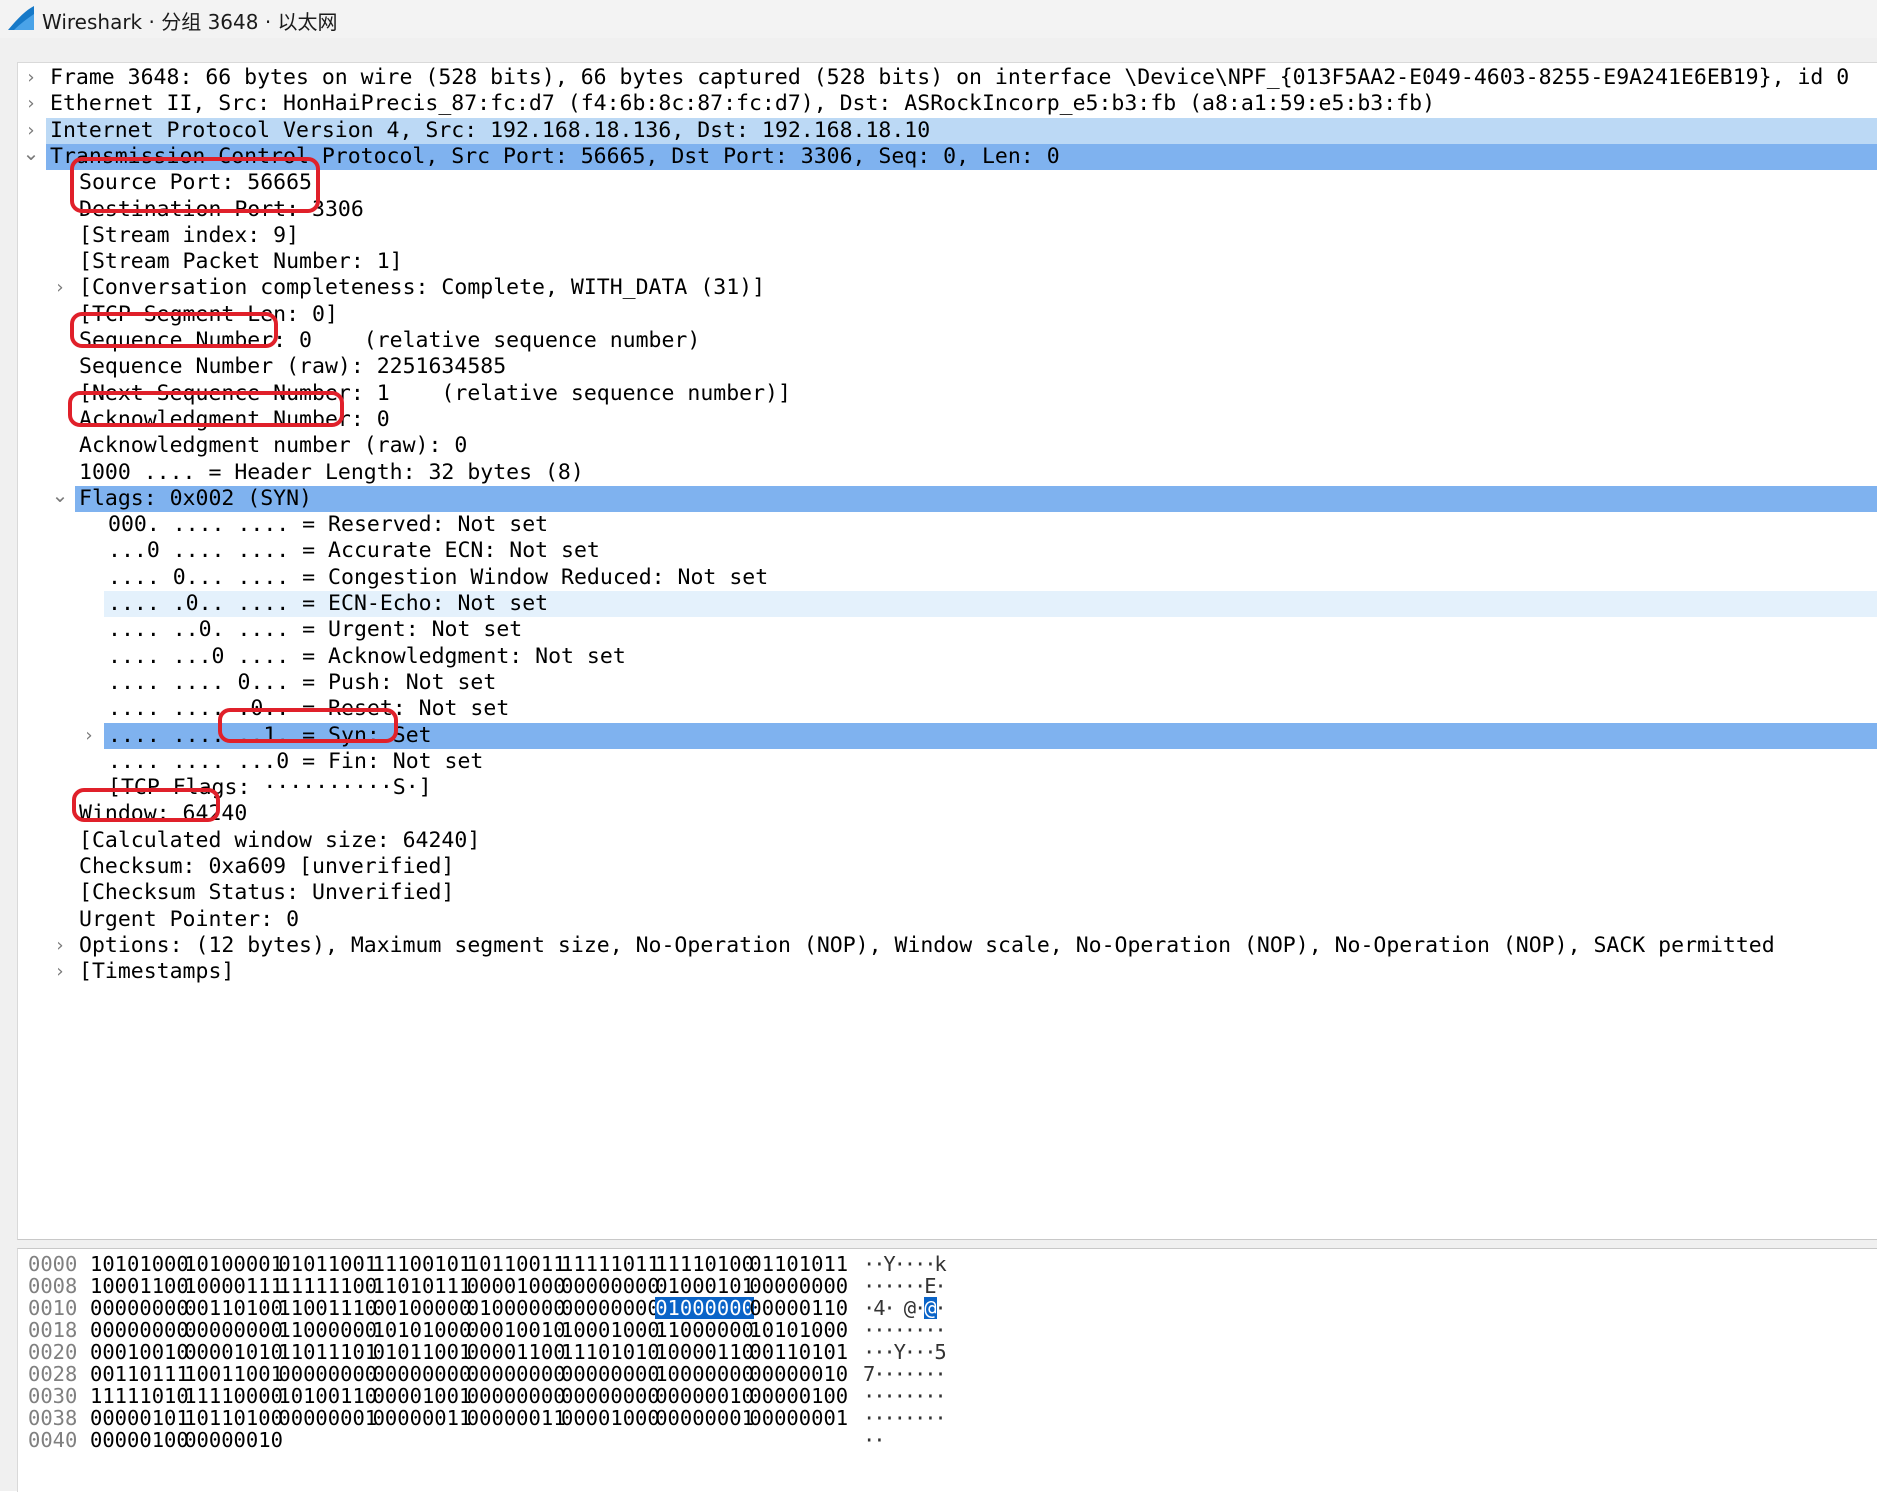 This screenshot has width=1877, height=1492. What do you see at coordinates (327, 1308) in the screenshot?
I see `hex-byte: 11001110` at bounding box center [327, 1308].